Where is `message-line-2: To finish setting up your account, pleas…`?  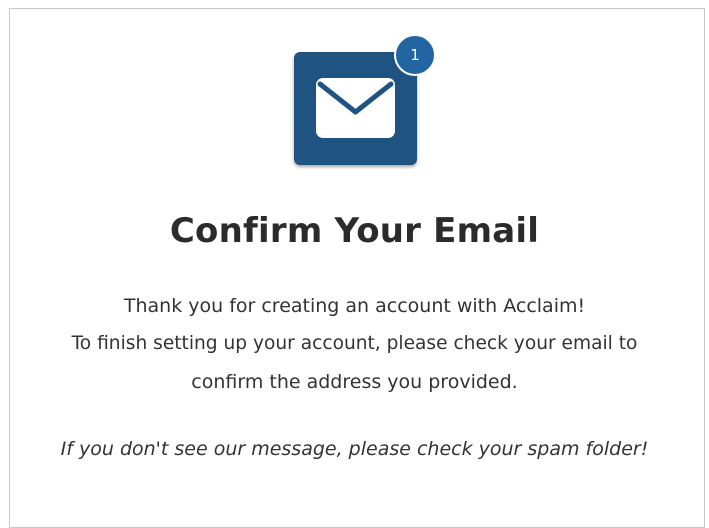 message-line-2: To finish setting up your account, pleas… is located at coordinates (354, 343).